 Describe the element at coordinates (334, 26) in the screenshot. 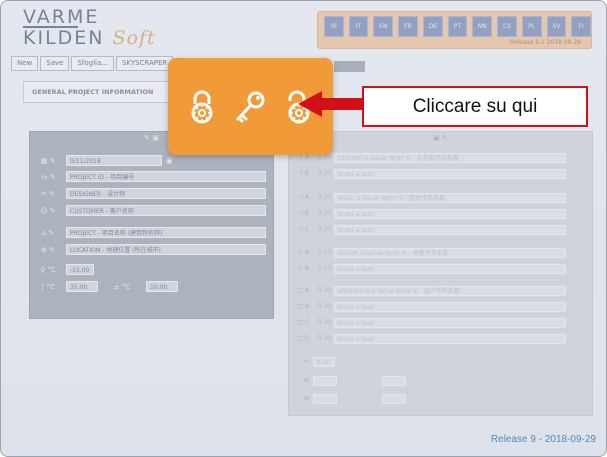

I see `lang-button-is: IS` at that location.